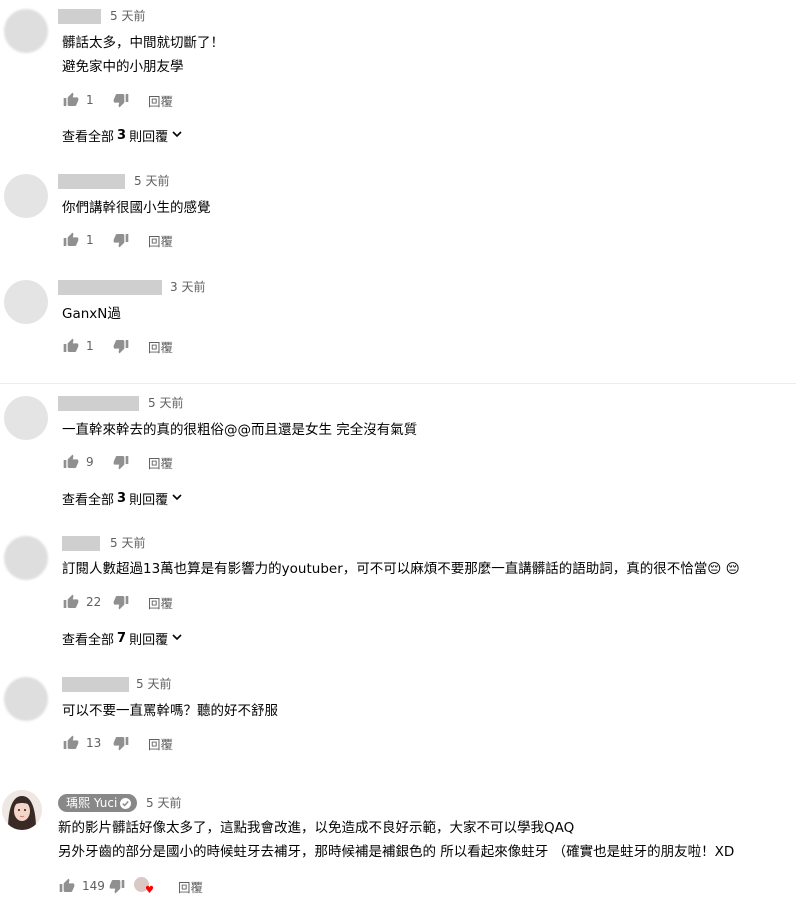 This screenshot has width=796, height=906. Describe the element at coordinates (398, 383) in the screenshot. I see `divider` at that location.